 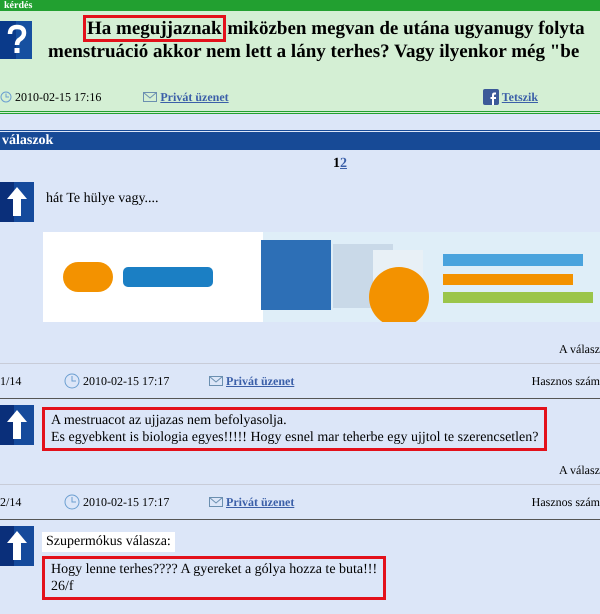 I want to click on question-title: Ha megujjaznak miközben megvan de utána ugyanugy folyta, so click(x=308, y=27).